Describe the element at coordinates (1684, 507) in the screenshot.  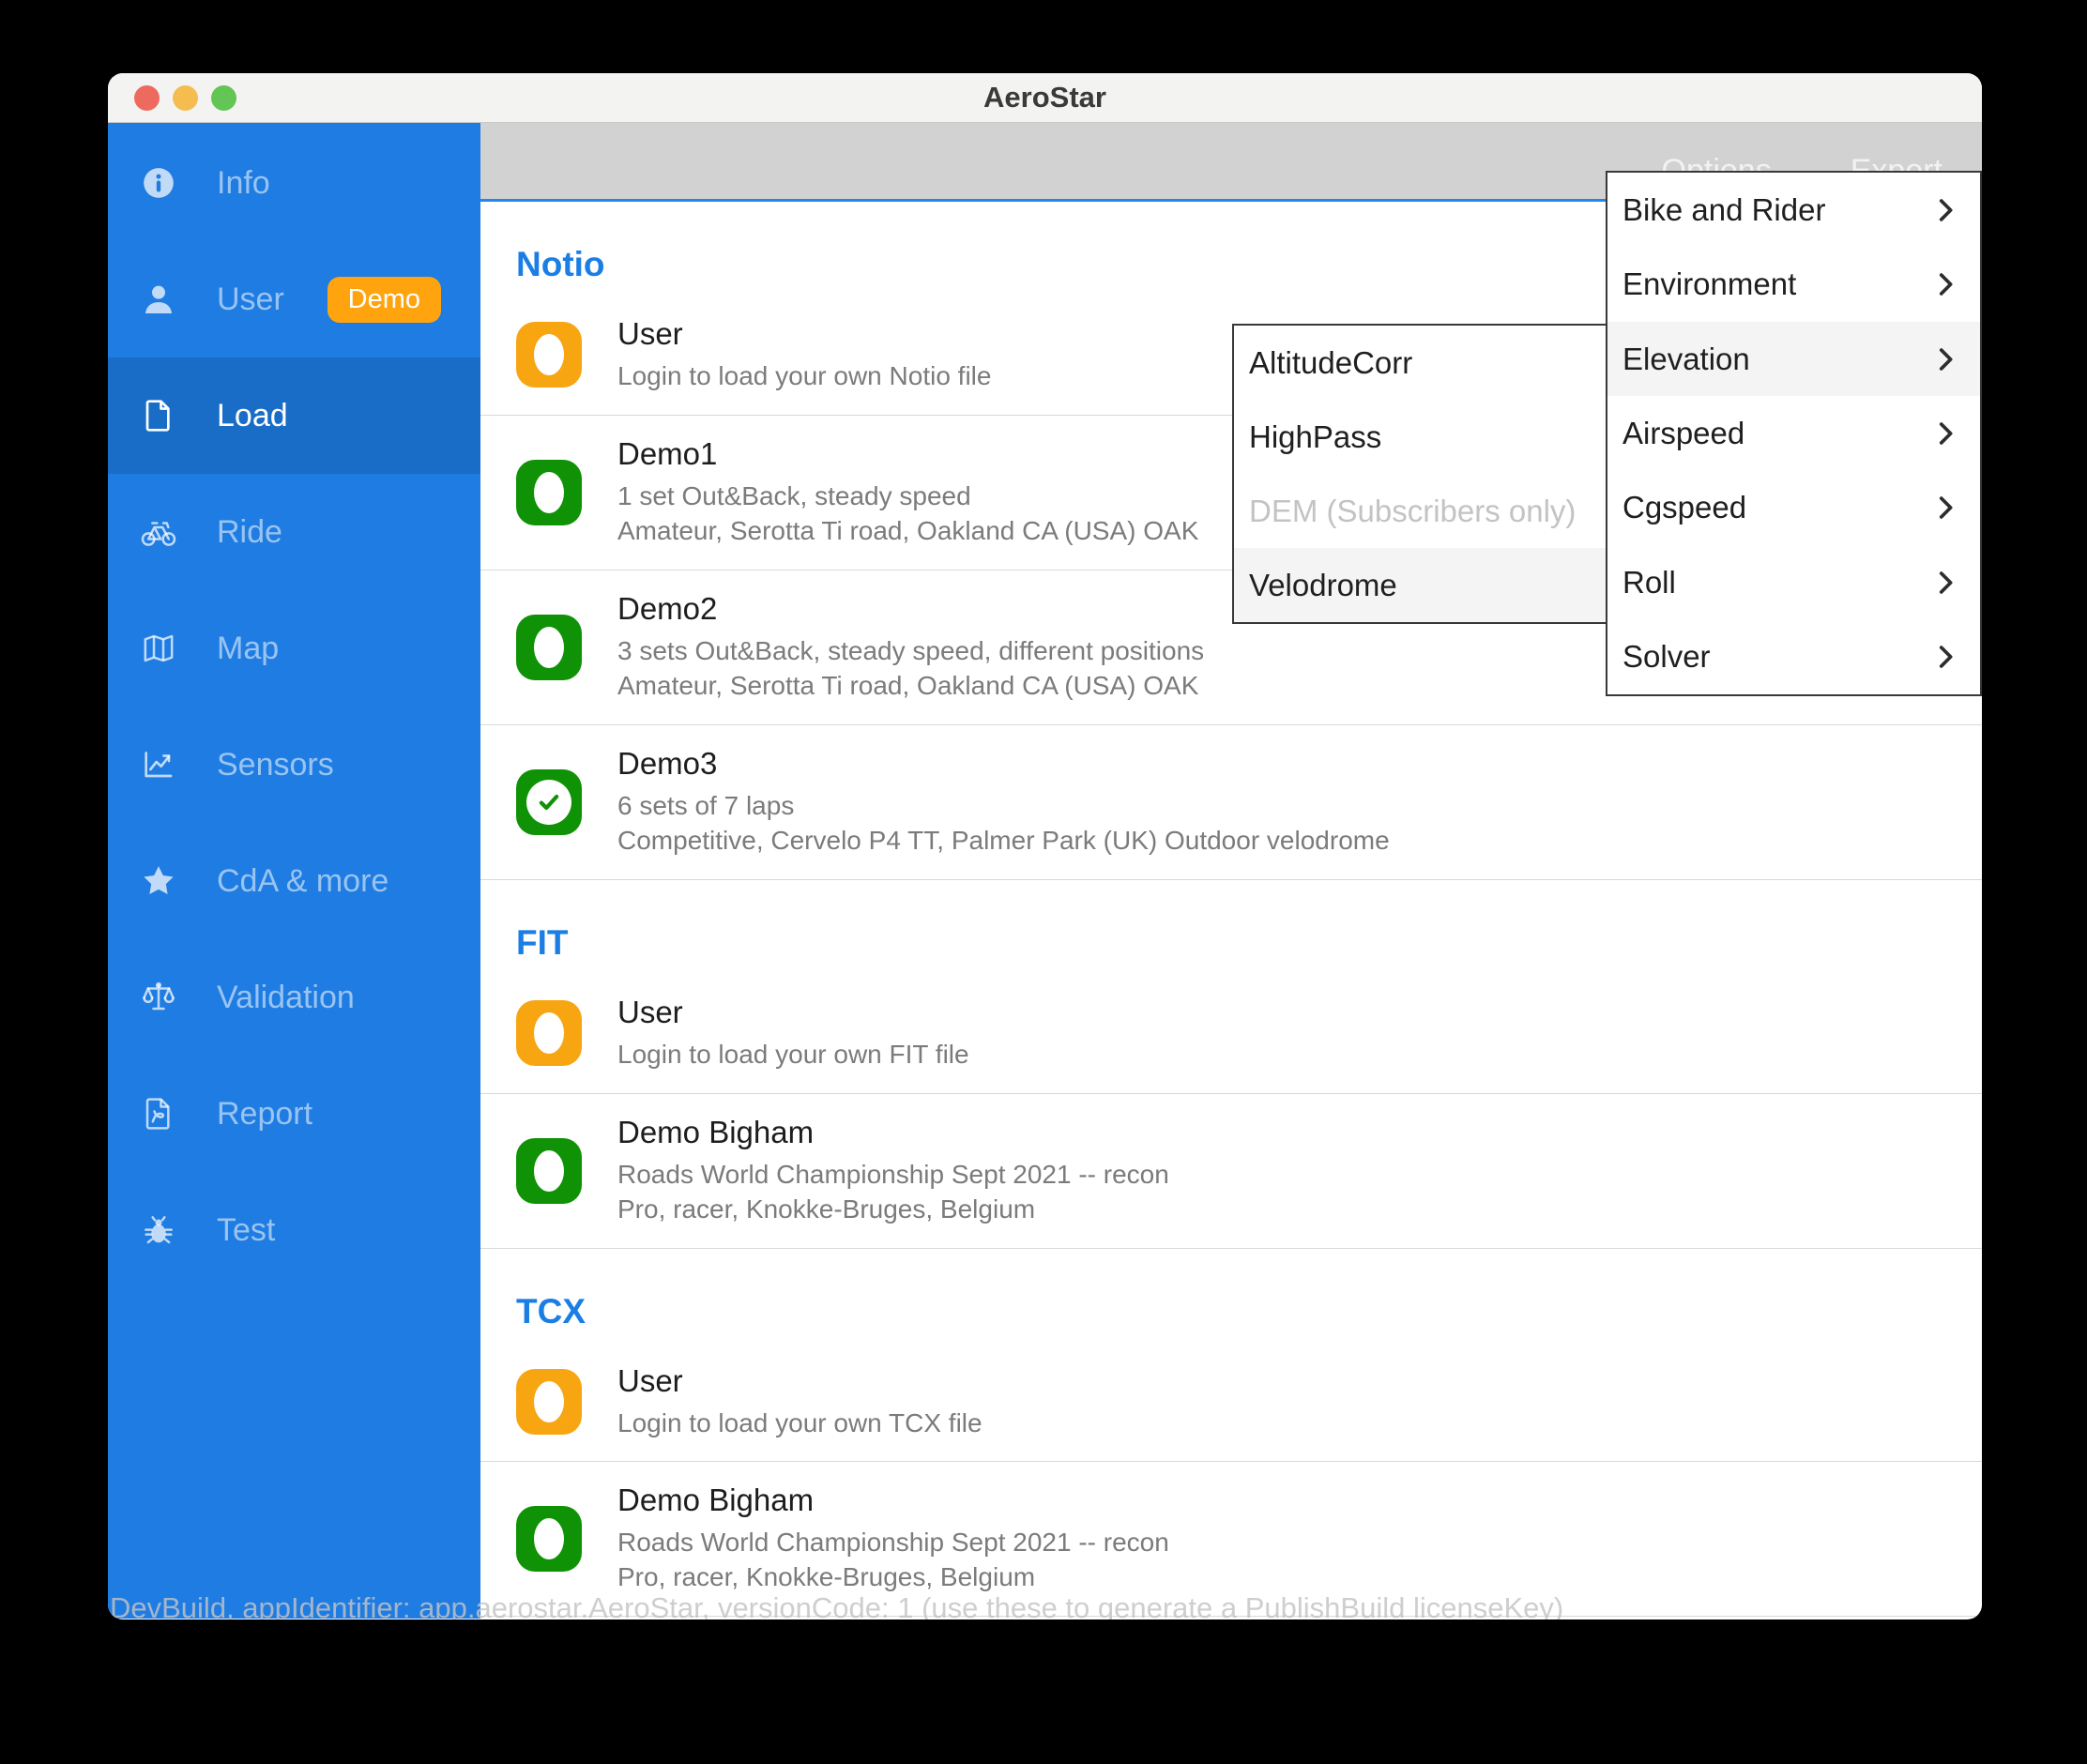
I see `menu-item-label: Cgspeed` at that location.